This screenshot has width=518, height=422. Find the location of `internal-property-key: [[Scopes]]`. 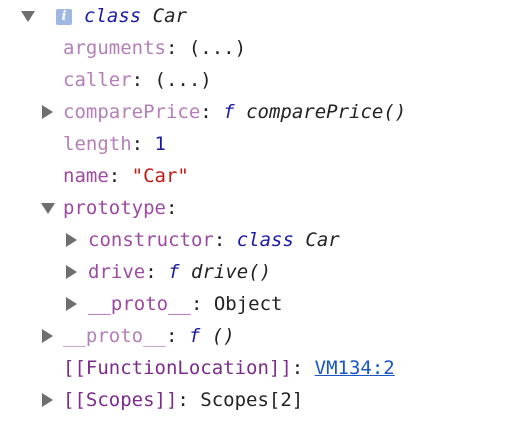

internal-property-key: [[Scopes]] is located at coordinates (120, 400).